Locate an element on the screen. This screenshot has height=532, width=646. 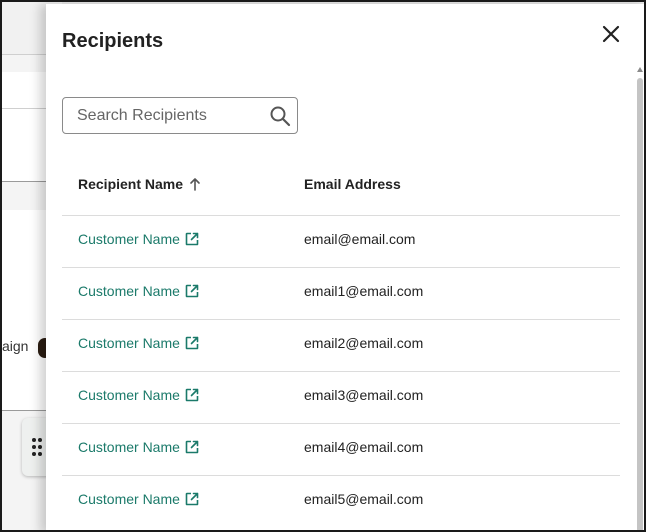
recipient-email: email5@email.com is located at coordinates (364, 499).